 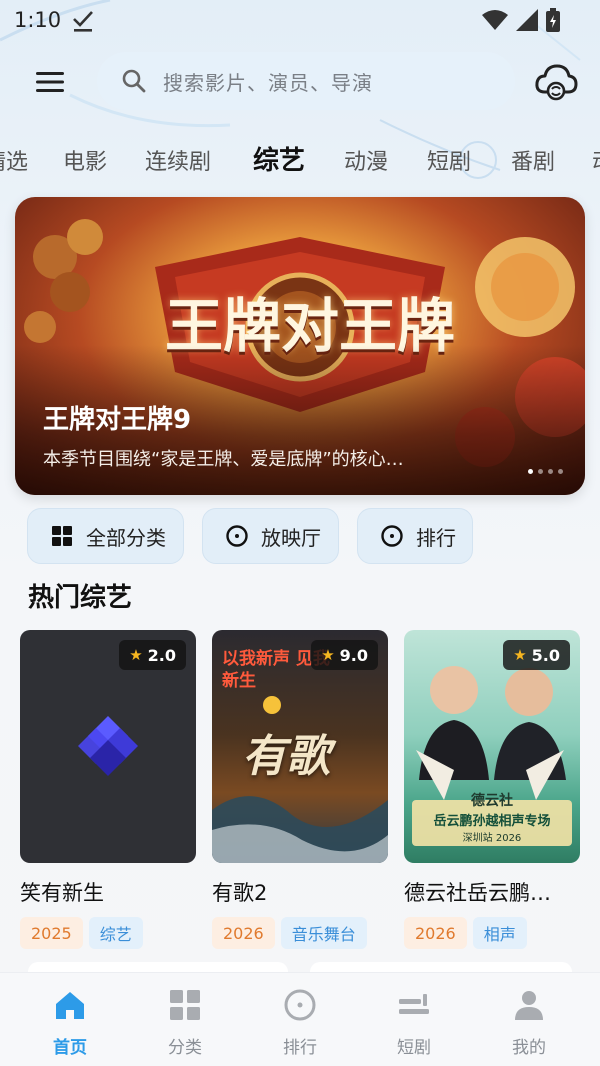 What do you see at coordinates (80, 598) in the screenshot?
I see `section-title: 热门综艺` at bounding box center [80, 598].